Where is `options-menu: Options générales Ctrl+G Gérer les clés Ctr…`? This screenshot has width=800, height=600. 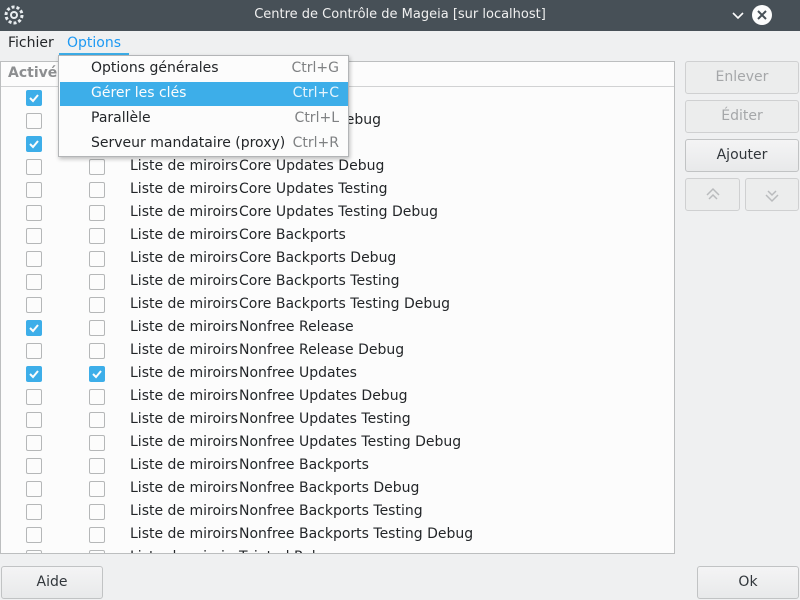 options-menu: Options générales Ctrl+G Gérer les clés Ctr… is located at coordinates (203, 106).